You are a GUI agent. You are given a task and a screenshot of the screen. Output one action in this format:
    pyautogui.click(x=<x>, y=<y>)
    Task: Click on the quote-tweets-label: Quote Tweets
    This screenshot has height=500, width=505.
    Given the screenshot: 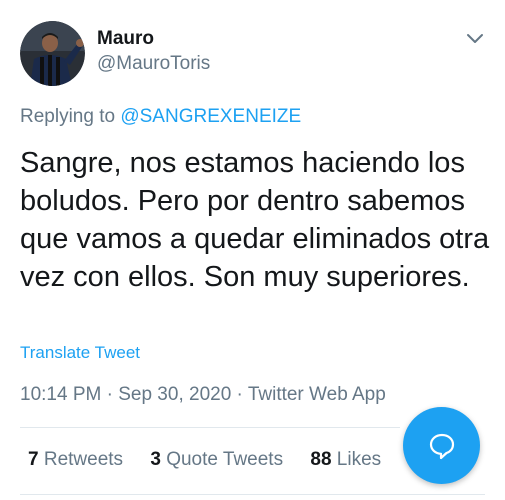 What is the action you would take?
    pyautogui.click(x=225, y=459)
    